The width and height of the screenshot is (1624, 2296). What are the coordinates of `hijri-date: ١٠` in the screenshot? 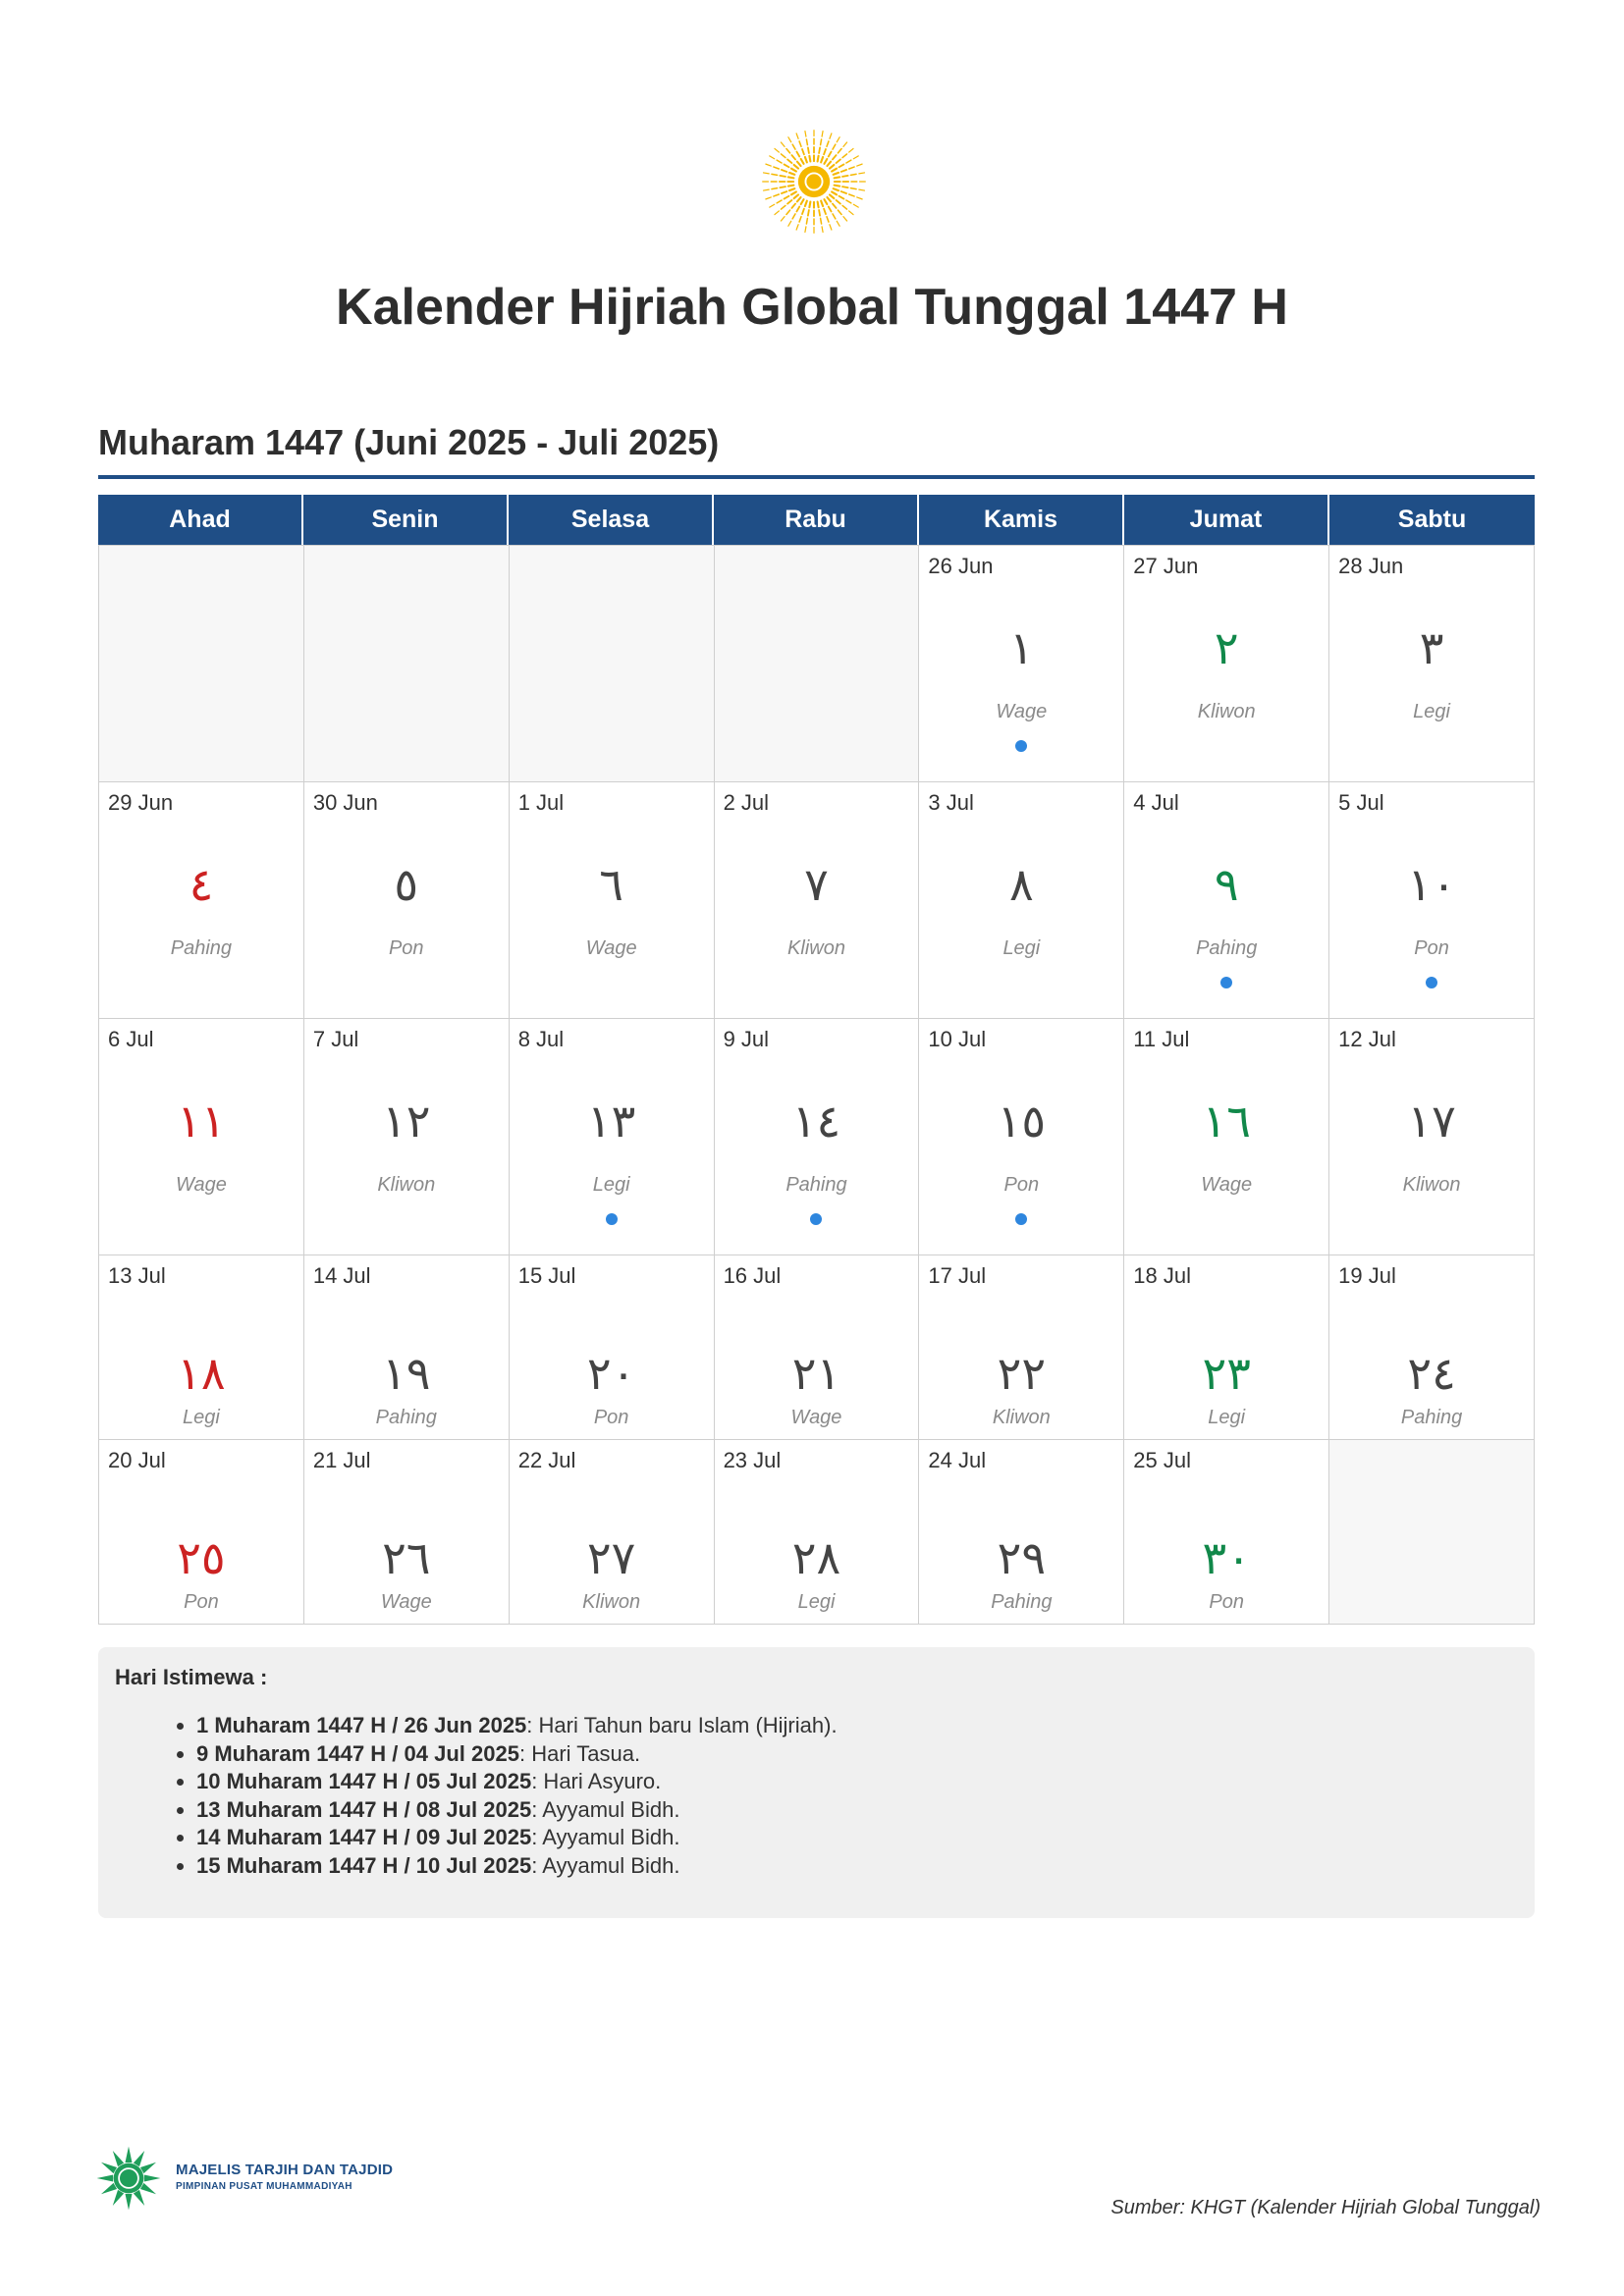 It's located at (1431, 884).